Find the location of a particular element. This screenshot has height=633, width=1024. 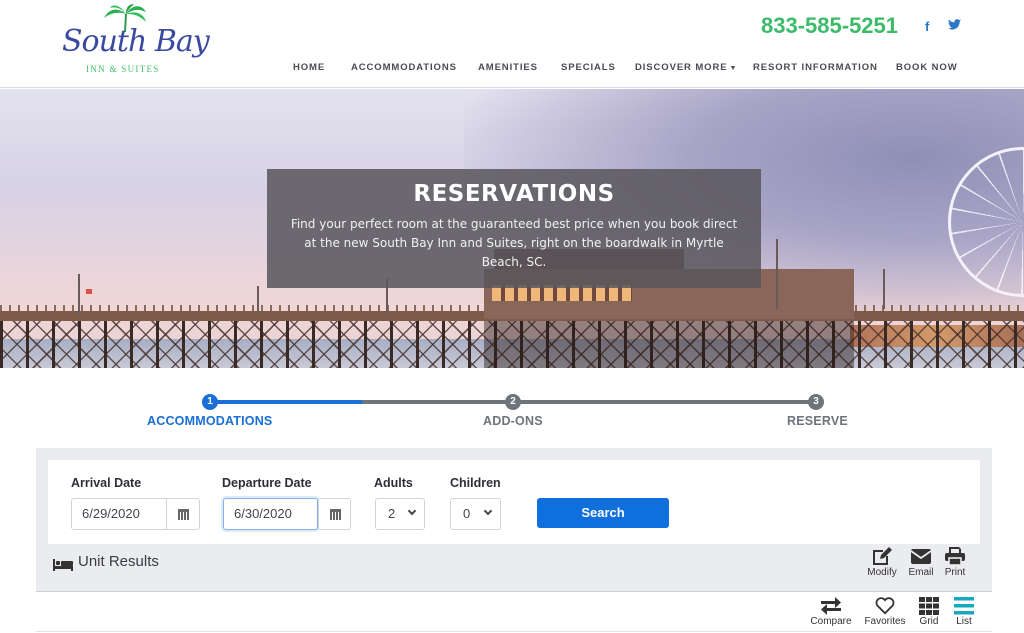

hero-title: RESERVATIONS is located at coordinates (514, 194).